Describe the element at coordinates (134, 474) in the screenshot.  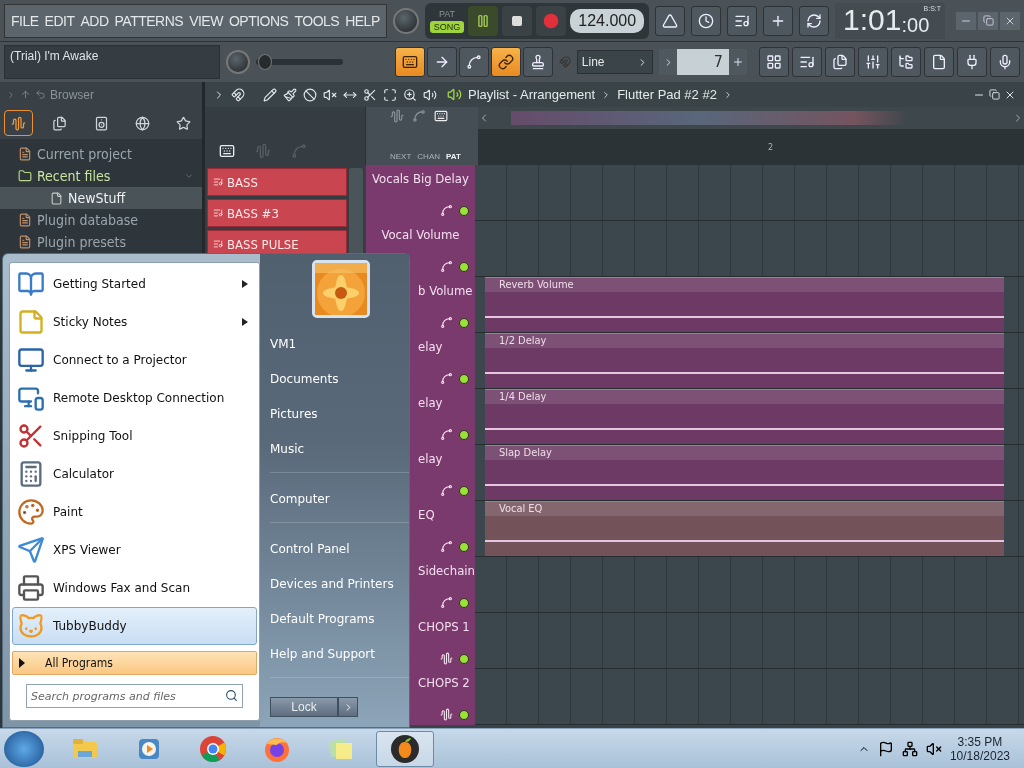
I see `program-item: Calculator` at that location.